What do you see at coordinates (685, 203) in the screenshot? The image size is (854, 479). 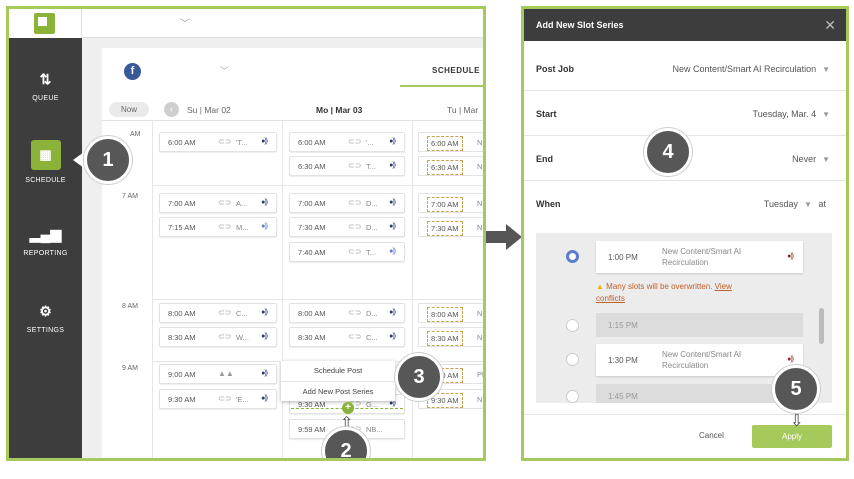 I see `when-field: When Tuesday ▼ at` at bounding box center [685, 203].